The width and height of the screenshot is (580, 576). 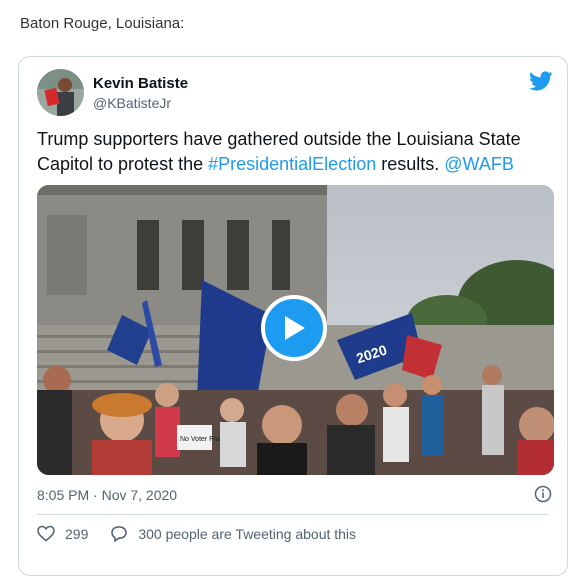 I want to click on comment-icon, so click(x=119, y=534).